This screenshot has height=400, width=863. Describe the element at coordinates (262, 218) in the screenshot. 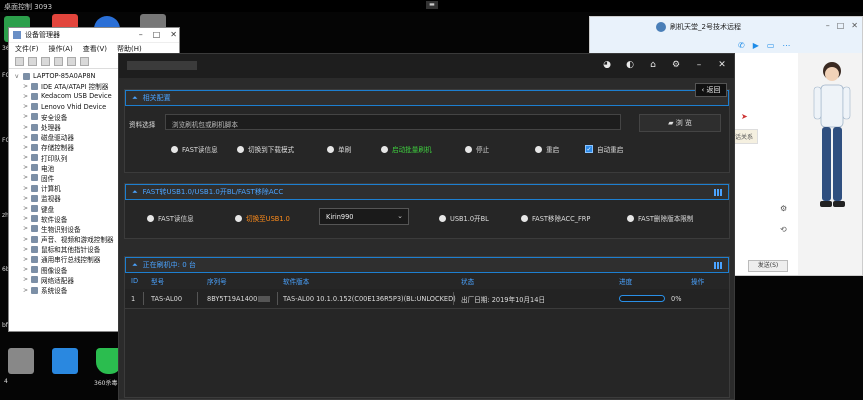

I see `switch-usb-button: 切换至USB1.0` at that location.